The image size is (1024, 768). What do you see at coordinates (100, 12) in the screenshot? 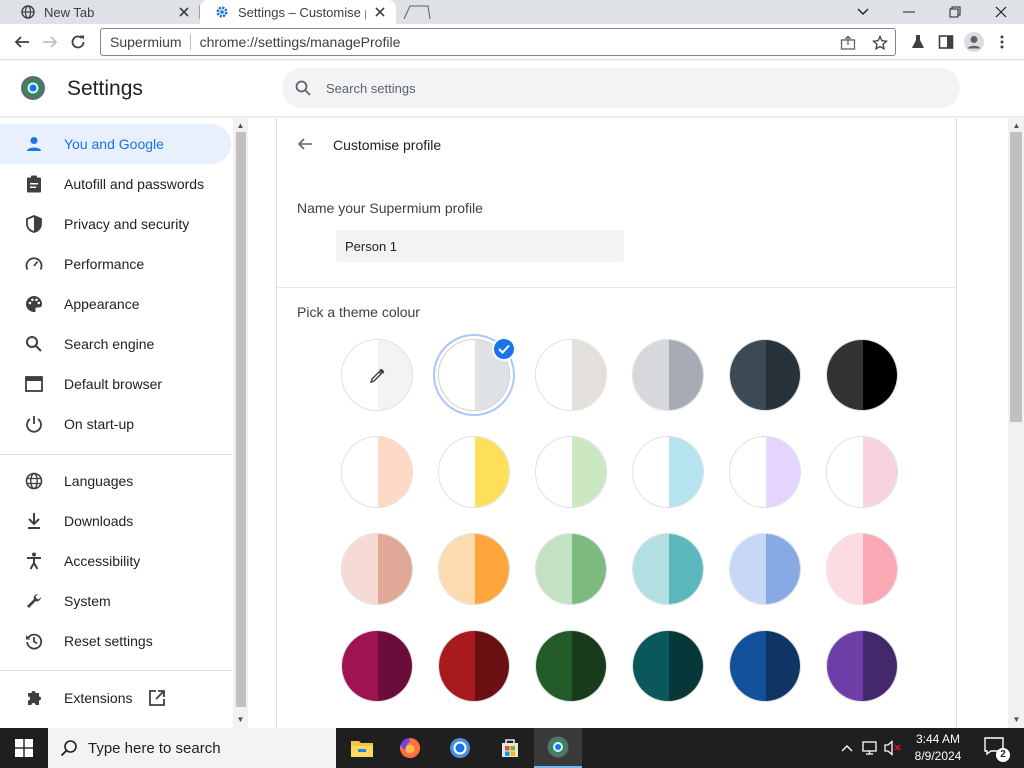
I see `tab-new-tab: New Tab` at bounding box center [100, 12].